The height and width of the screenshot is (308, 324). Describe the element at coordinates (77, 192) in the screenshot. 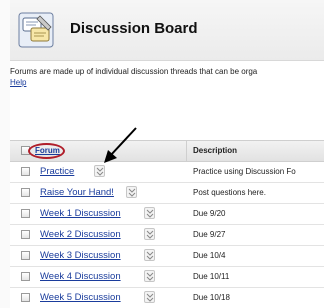

I see `forum-link: Raise Your Hand!` at that location.